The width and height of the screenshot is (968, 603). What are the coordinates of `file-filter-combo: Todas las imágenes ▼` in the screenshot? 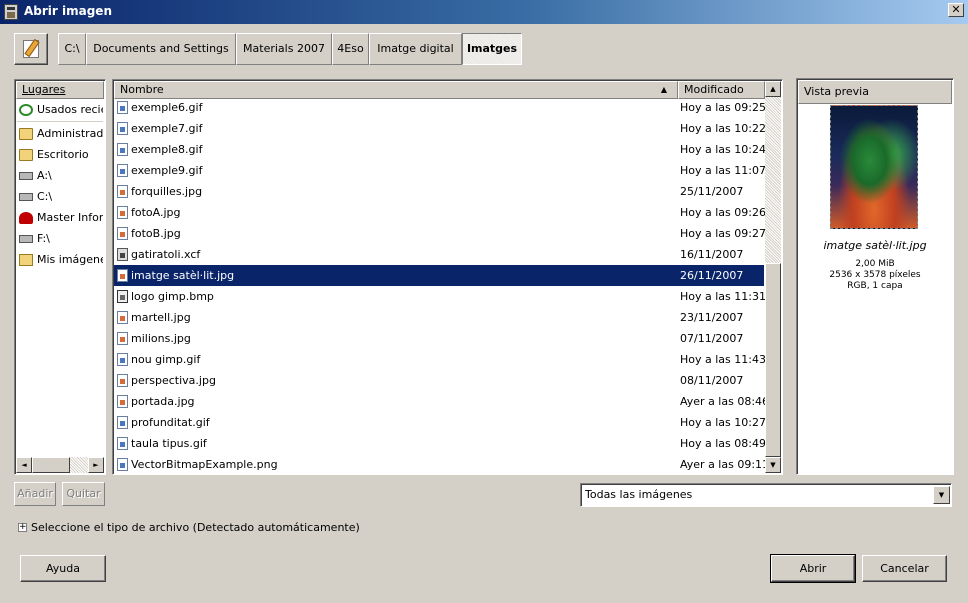 It's located at (766, 495).